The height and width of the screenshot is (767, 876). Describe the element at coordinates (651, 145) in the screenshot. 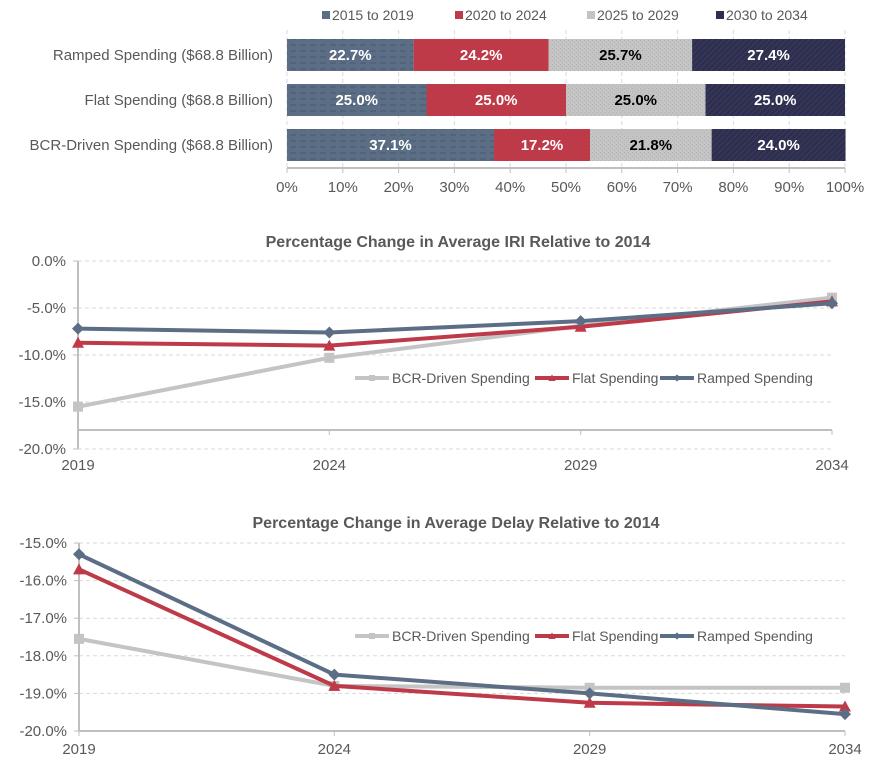

I see `bar-data-label: 21.8%` at that location.